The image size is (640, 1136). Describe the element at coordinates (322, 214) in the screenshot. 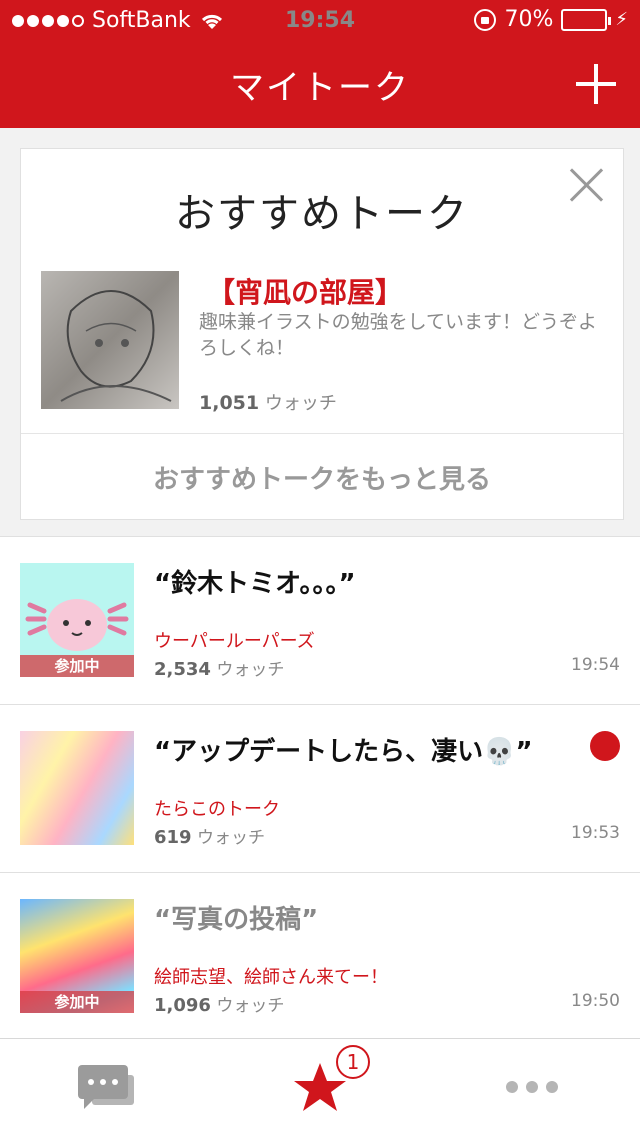

I see `recommendation-title: おすすめトーク` at that location.